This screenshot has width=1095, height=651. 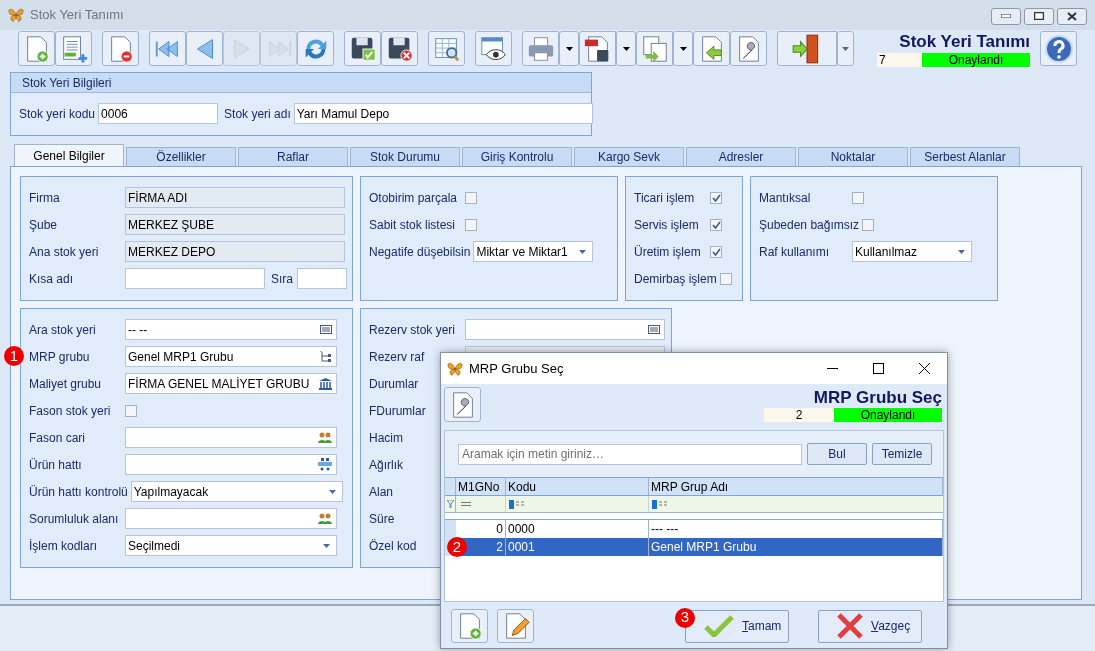 I want to click on lookup-field: -- --, so click(x=231, y=329).